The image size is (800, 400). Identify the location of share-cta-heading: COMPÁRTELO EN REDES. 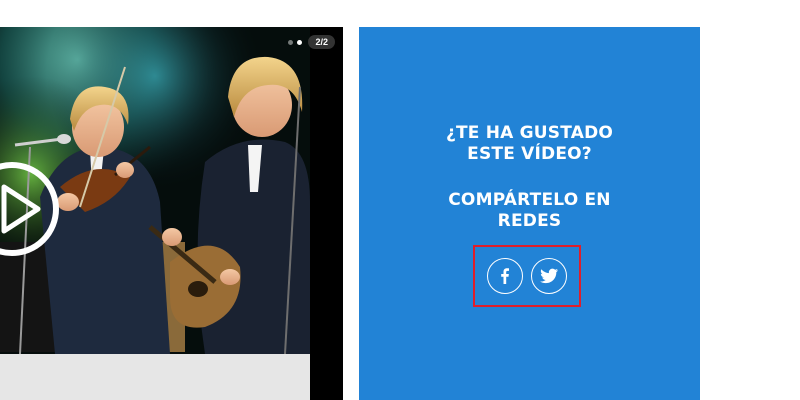
(529, 211).